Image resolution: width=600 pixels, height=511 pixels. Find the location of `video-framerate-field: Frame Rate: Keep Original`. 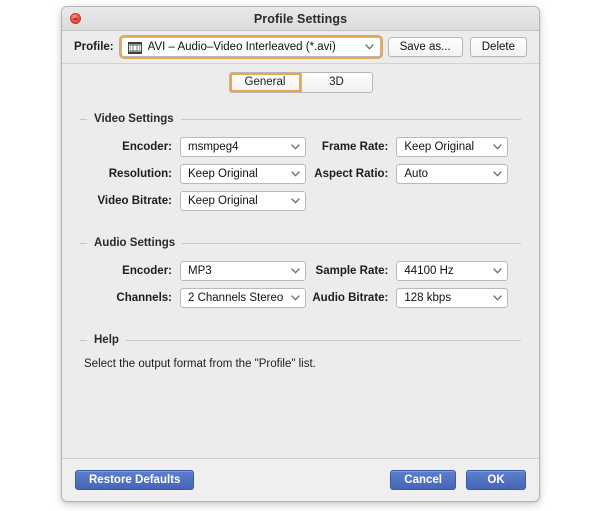

video-framerate-field: Frame Rate: Keep Original is located at coordinates (408, 146).